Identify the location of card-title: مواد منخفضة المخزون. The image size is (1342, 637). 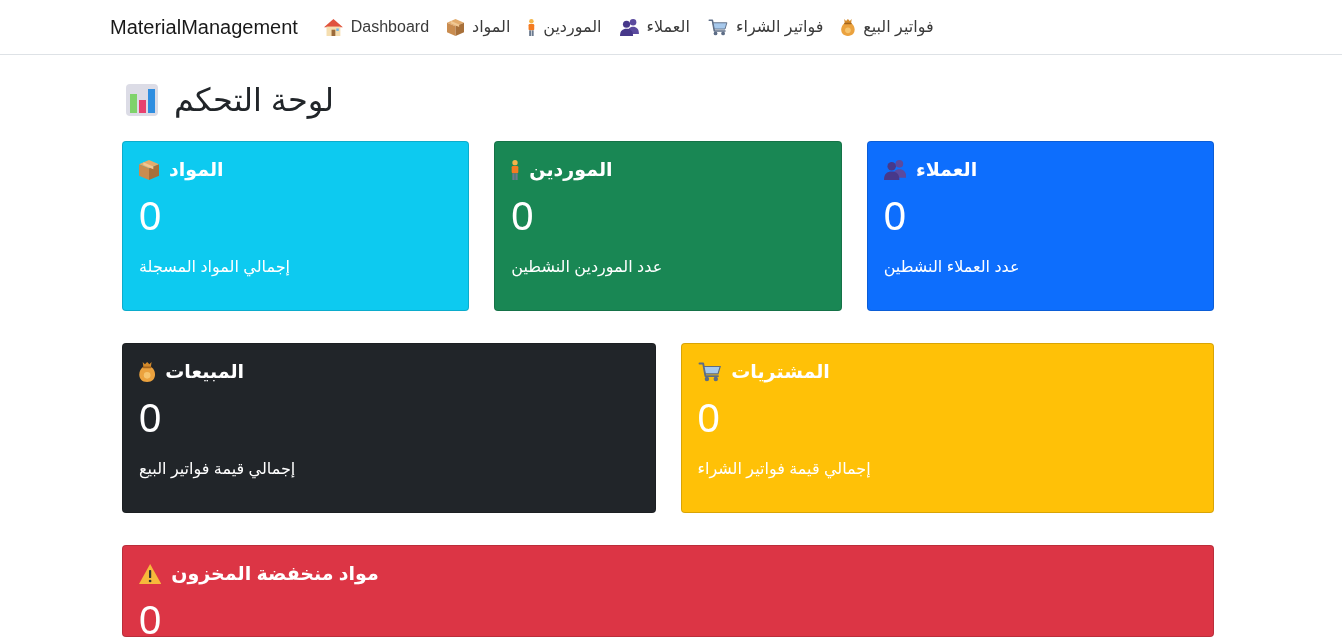
(275, 574).